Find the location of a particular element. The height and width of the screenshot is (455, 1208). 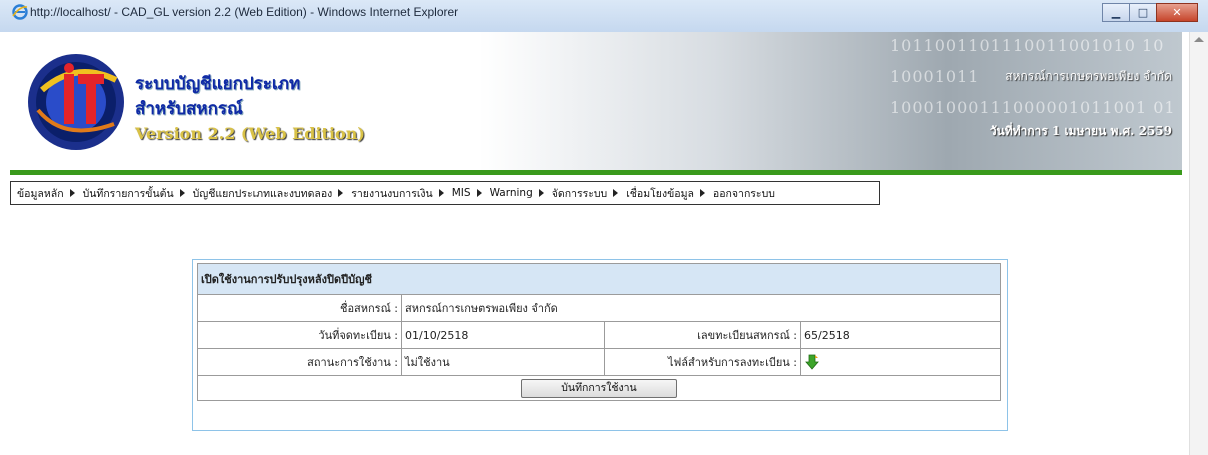

status-value: ไม่ใช้งาน is located at coordinates (503, 362).